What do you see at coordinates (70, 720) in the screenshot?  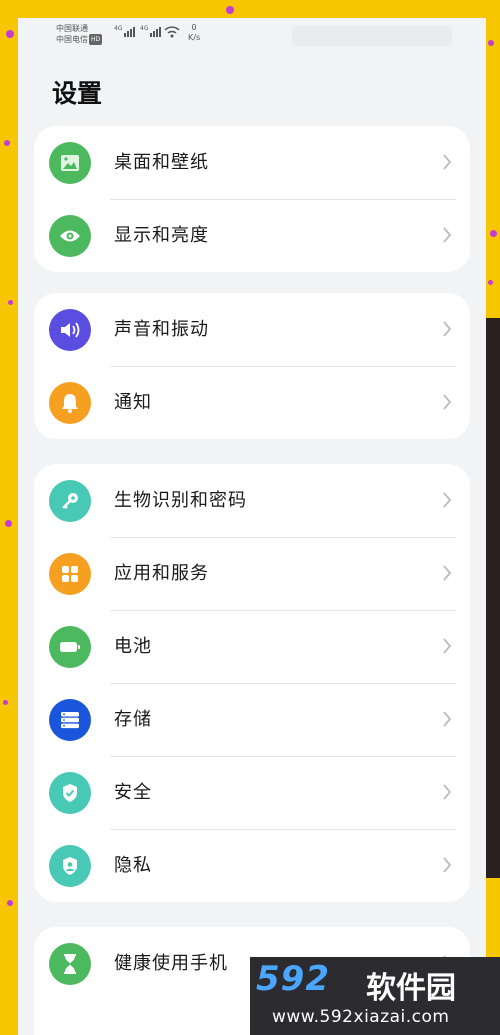 I see `storage-icon` at bounding box center [70, 720].